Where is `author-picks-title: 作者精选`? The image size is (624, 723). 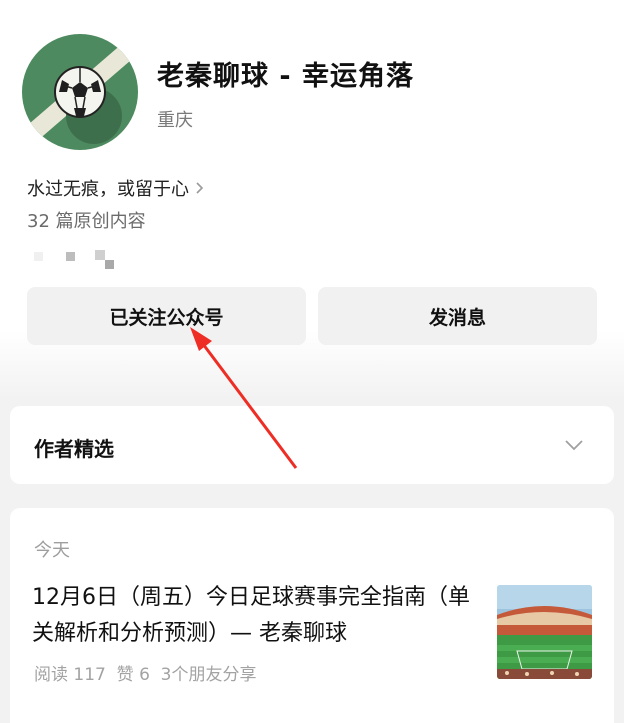 author-picks-title: 作者精选 is located at coordinates (74, 449).